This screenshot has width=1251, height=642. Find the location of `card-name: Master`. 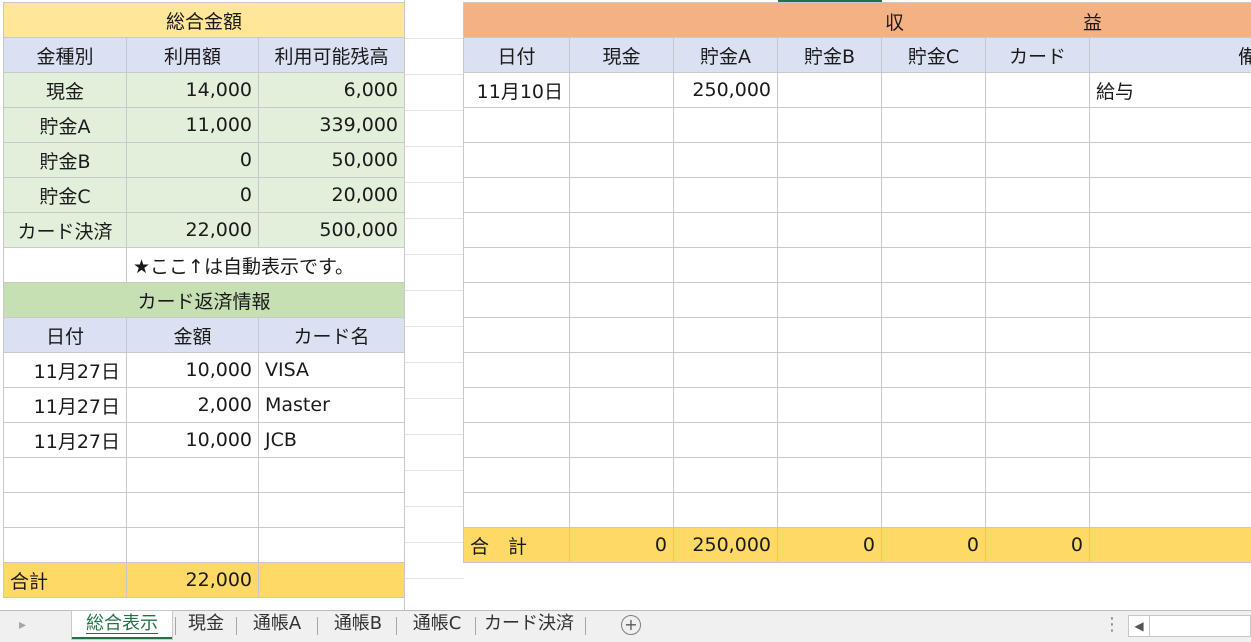

card-name: Master is located at coordinates (331, 405).